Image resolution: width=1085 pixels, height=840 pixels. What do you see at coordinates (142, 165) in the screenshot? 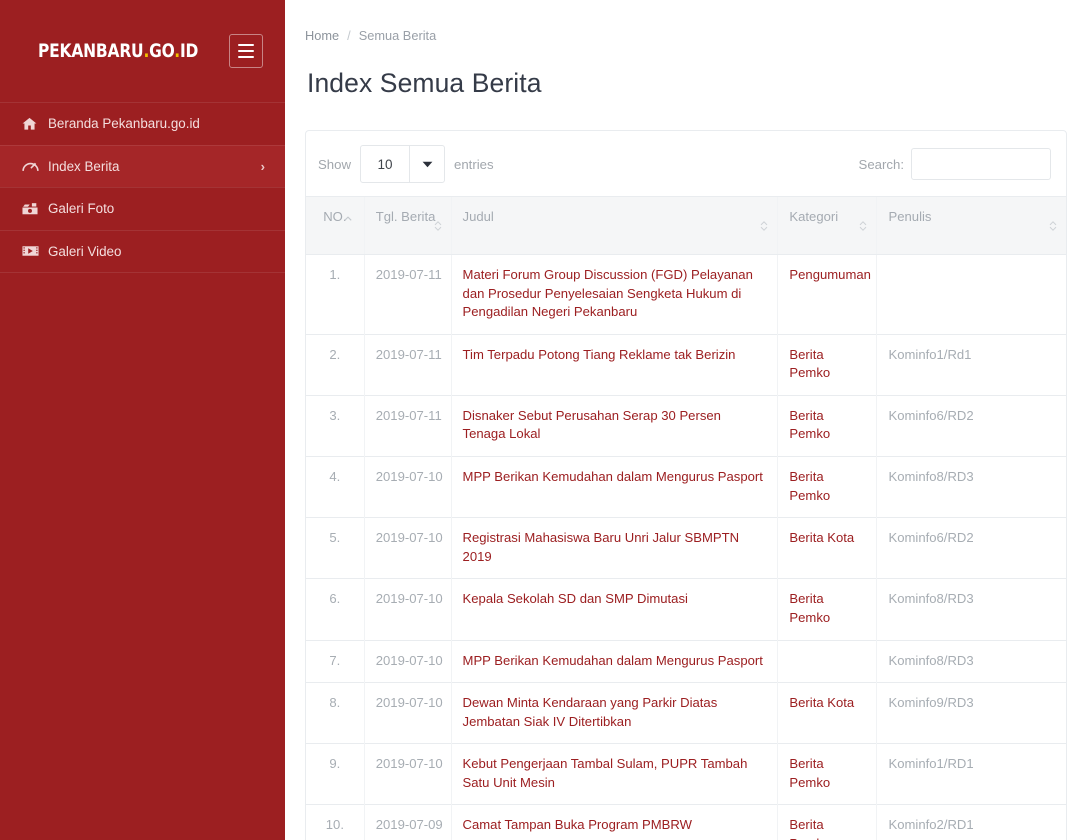
I see `sidebar-item-index-berita: Index Berita ›` at bounding box center [142, 165].